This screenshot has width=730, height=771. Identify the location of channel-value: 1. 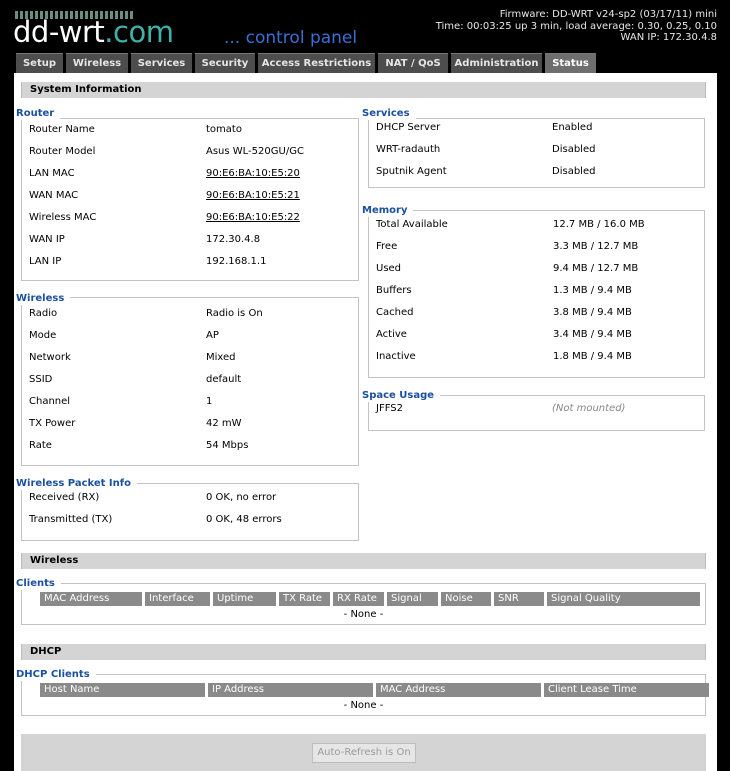
(209, 401).